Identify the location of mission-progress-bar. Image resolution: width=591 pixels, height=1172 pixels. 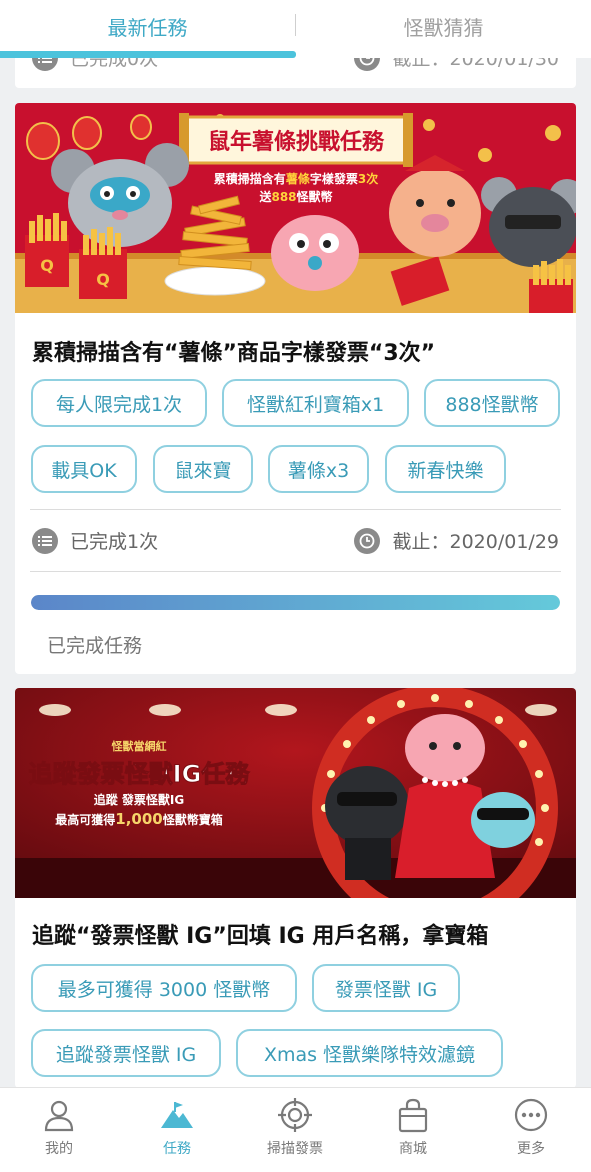
(295, 602).